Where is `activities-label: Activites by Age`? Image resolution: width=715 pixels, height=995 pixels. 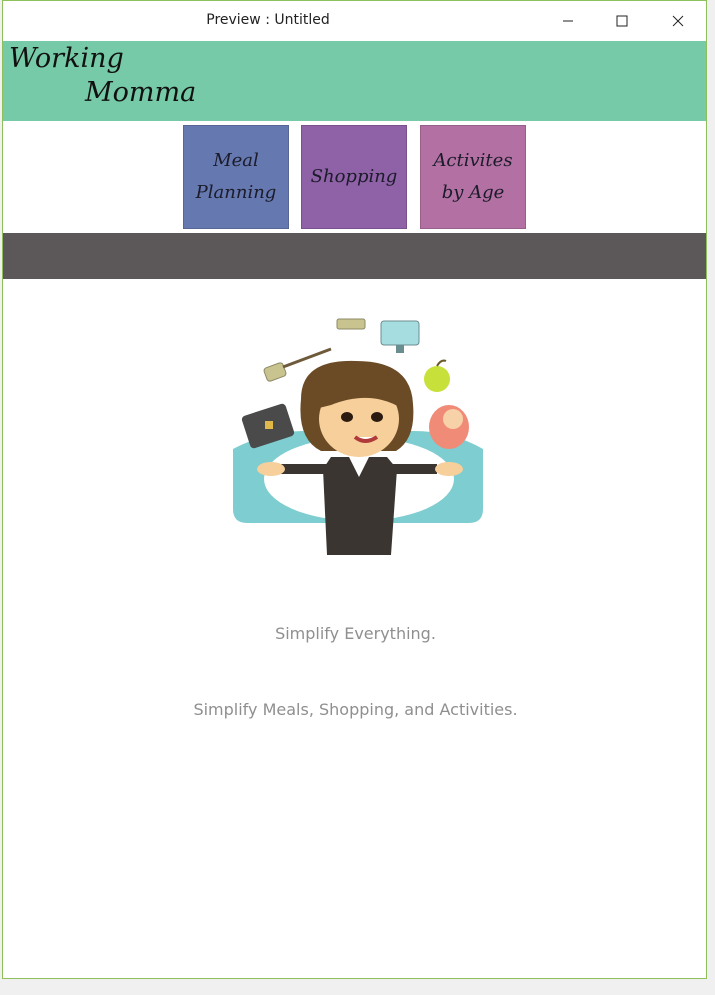 activities-label: Activites by Age is located at coordinates (473, 176).